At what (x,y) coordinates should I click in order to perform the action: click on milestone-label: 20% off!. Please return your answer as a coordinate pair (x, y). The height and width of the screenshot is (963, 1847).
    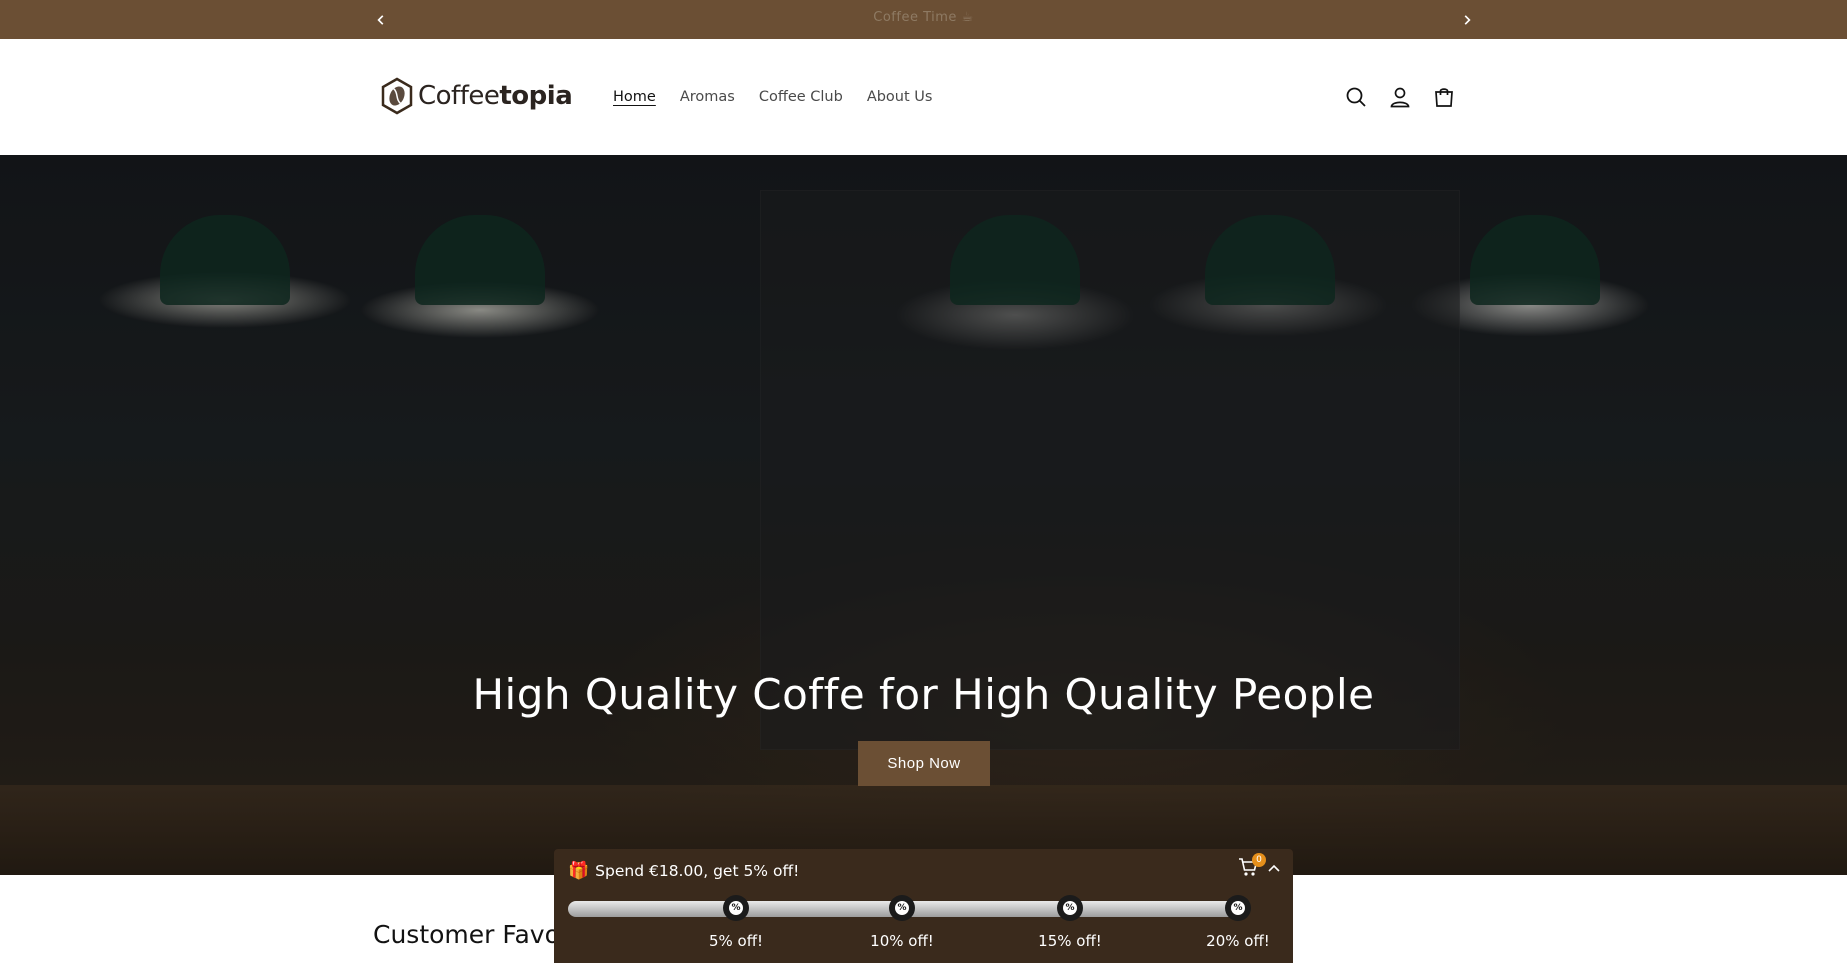
    Looking at the image, I should click on (1238, 941).